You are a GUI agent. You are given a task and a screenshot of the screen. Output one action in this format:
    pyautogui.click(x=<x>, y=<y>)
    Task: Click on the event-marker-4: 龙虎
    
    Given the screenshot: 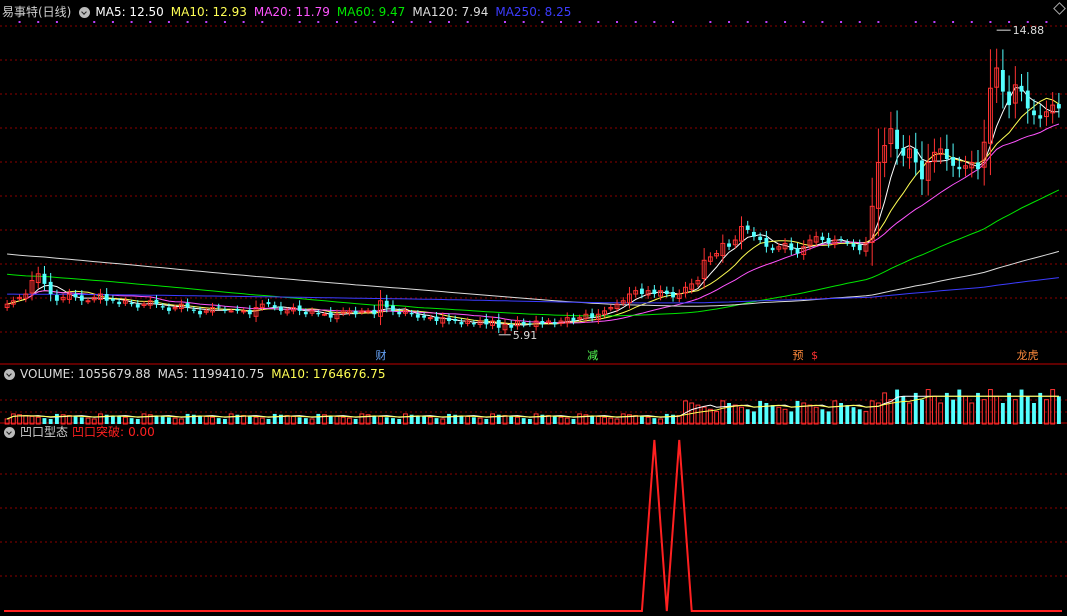 What is the action you would take?
    pyautogui.click(x=1028, y=356)
    